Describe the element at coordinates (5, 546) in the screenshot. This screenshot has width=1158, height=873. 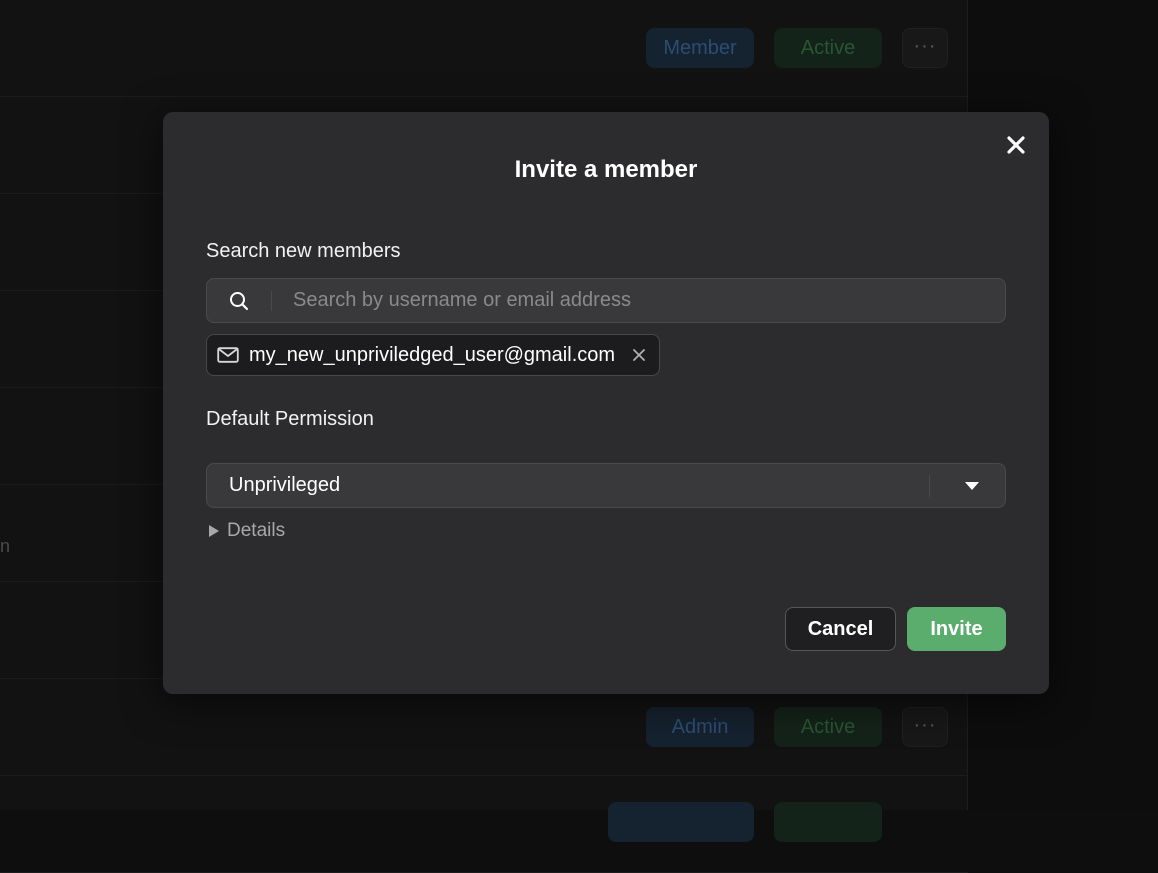
I see `member-row-text: n` at that location.